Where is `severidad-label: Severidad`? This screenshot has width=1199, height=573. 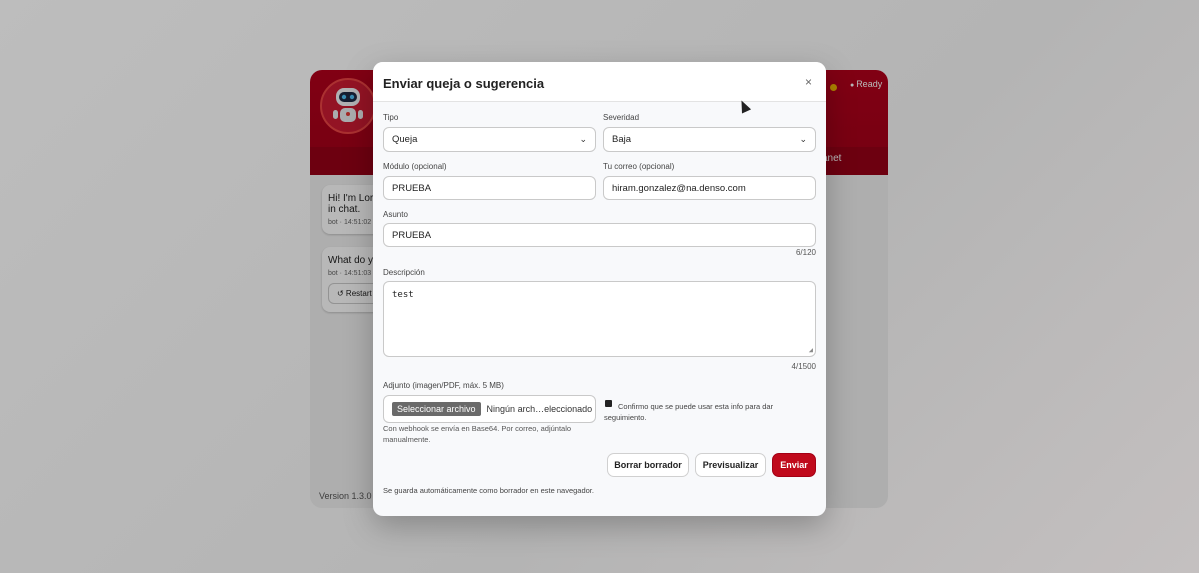 severidad-label: Severidad is located at coordinates (621, 117).